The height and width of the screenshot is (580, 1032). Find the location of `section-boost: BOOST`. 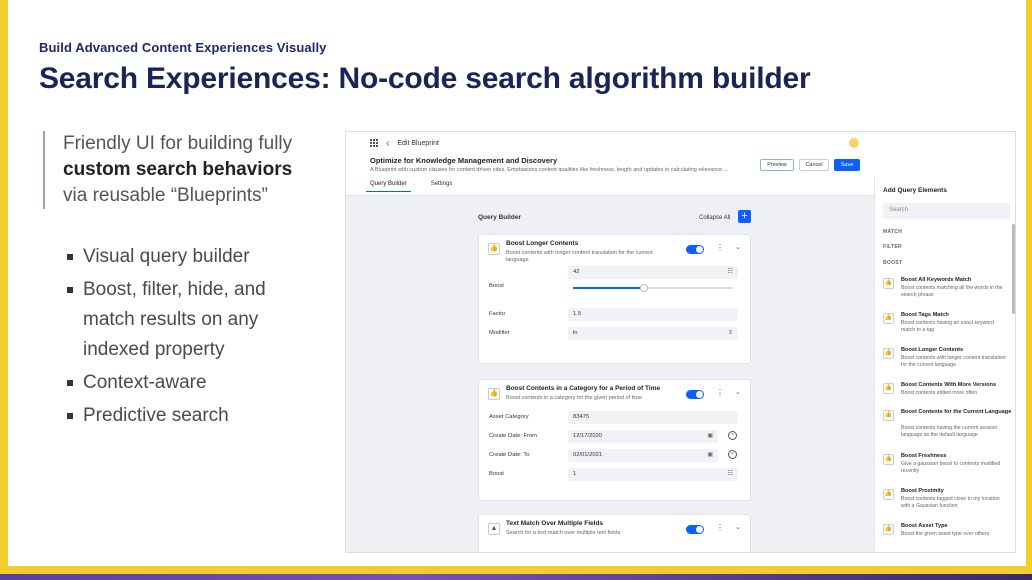

section-boost: BOOST is located at coordinates (892, 263).